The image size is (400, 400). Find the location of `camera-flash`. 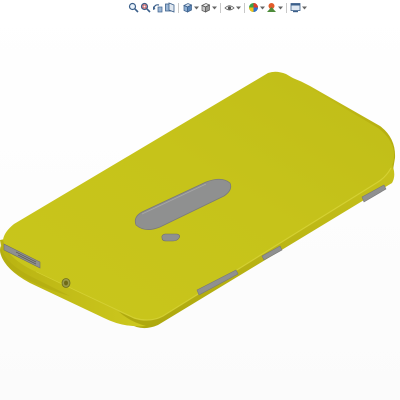

camera-flash is located at coordinates (170, 237).